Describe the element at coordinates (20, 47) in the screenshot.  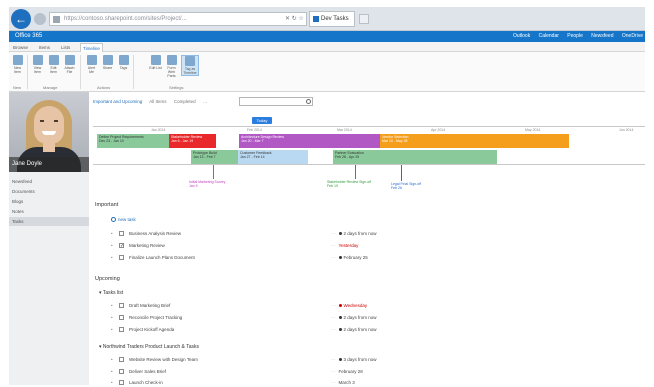
I see `tab-browse: Browse` at that location.